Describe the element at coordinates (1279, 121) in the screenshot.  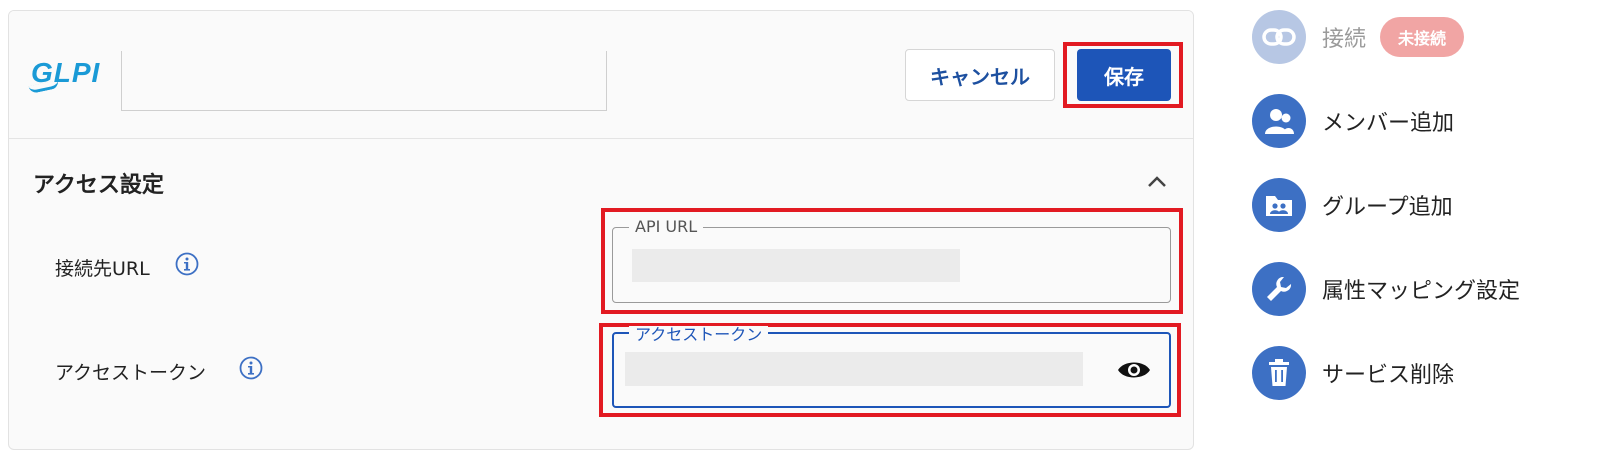
I see `users-icon` at that location.